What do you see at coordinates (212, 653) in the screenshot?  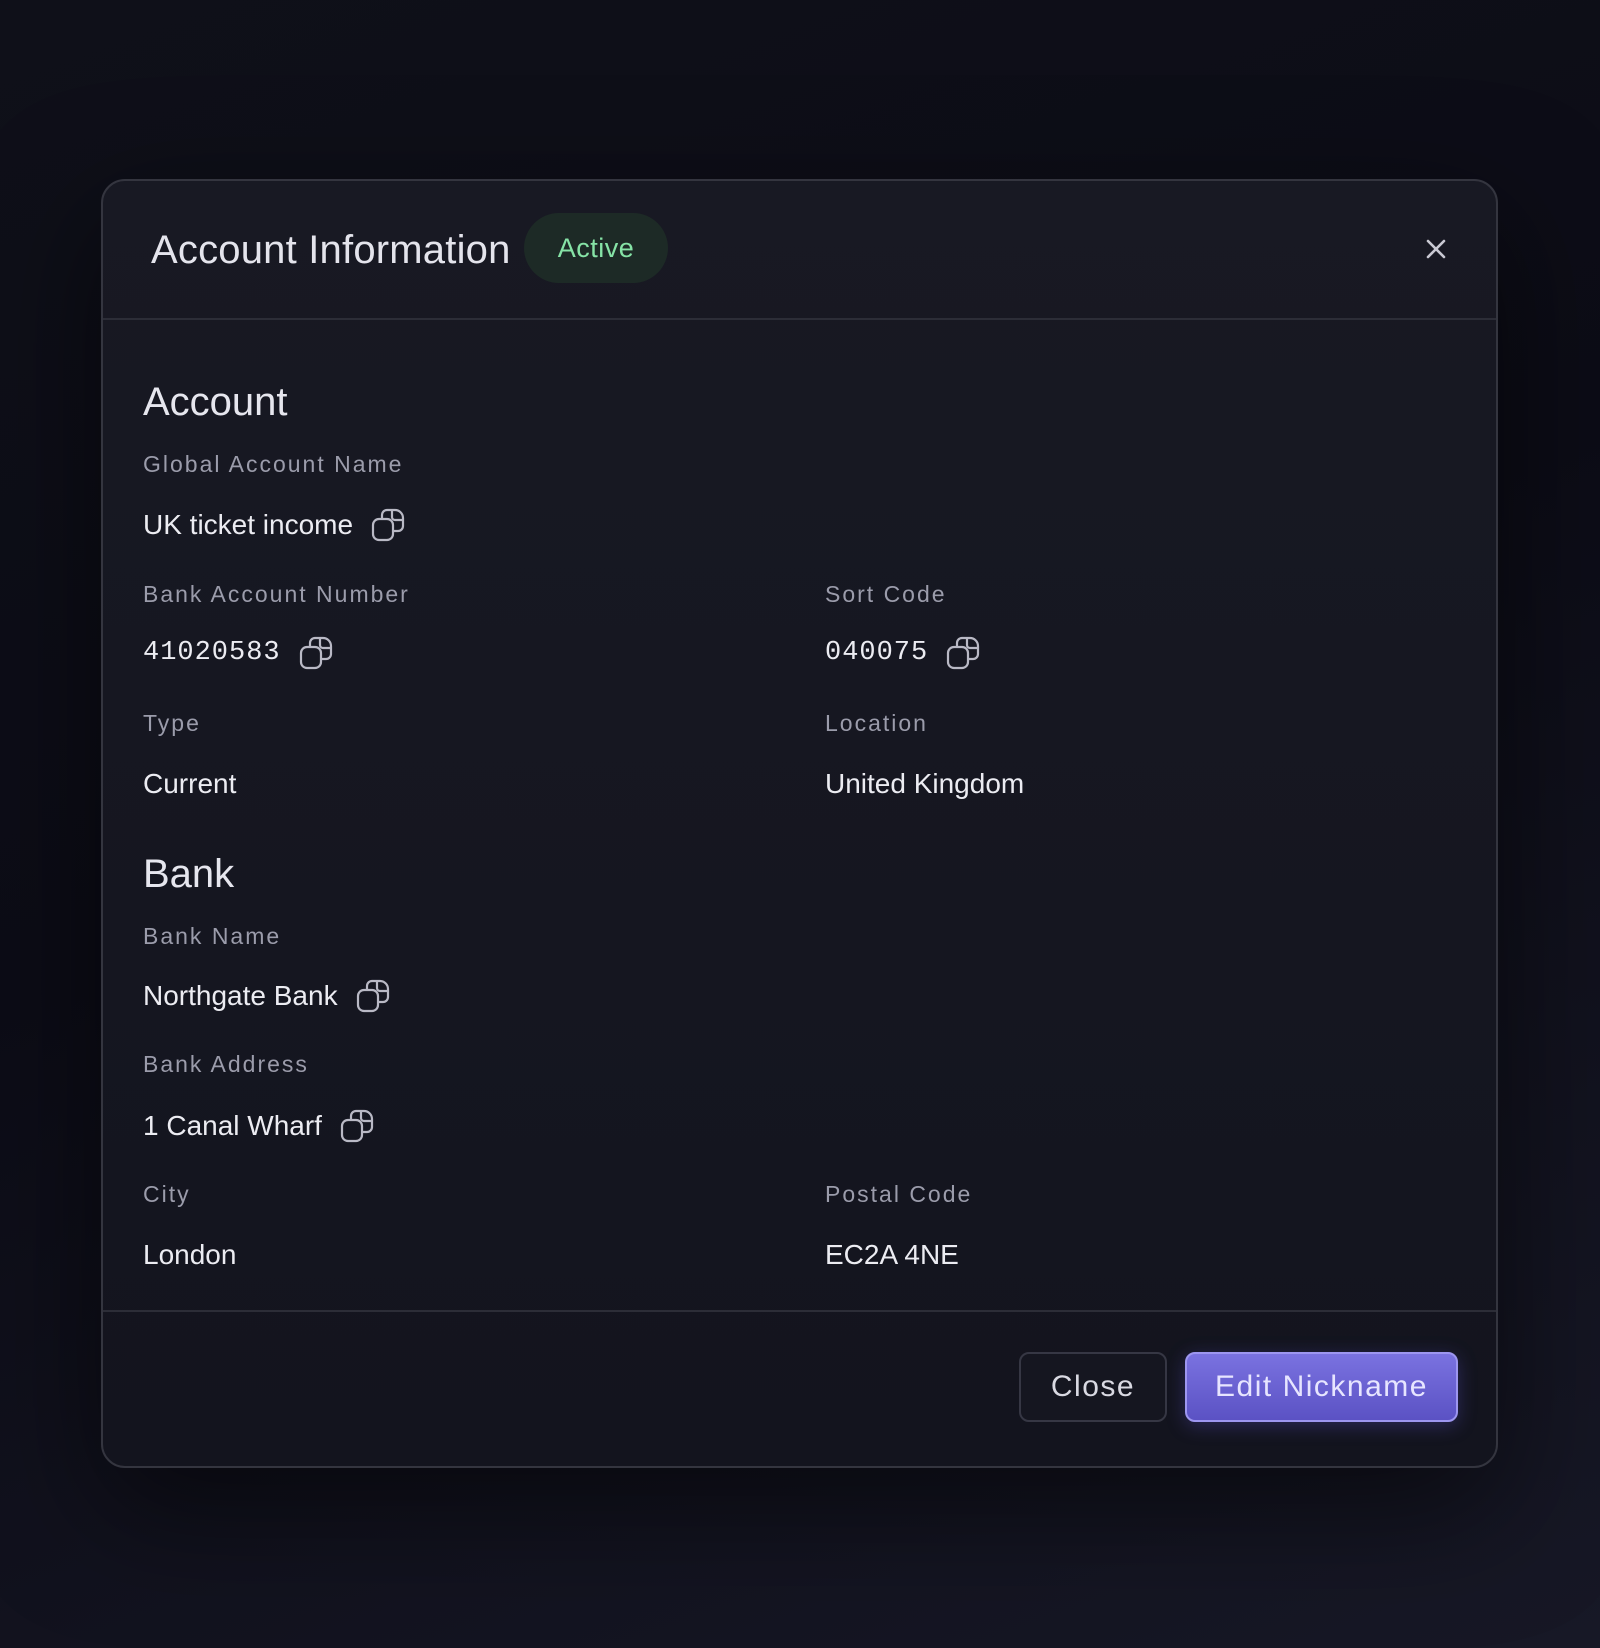 I see `bank-account-number-value: 41020583` at bounding box center [212, 653].